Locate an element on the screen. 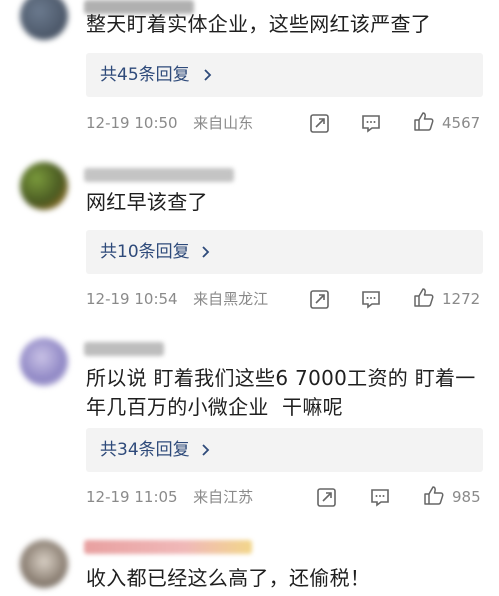 Image resolution: width=499 pixels, height=596 pixels. view-replies-button: 共10条回复 is located at coordinates (284, 252).